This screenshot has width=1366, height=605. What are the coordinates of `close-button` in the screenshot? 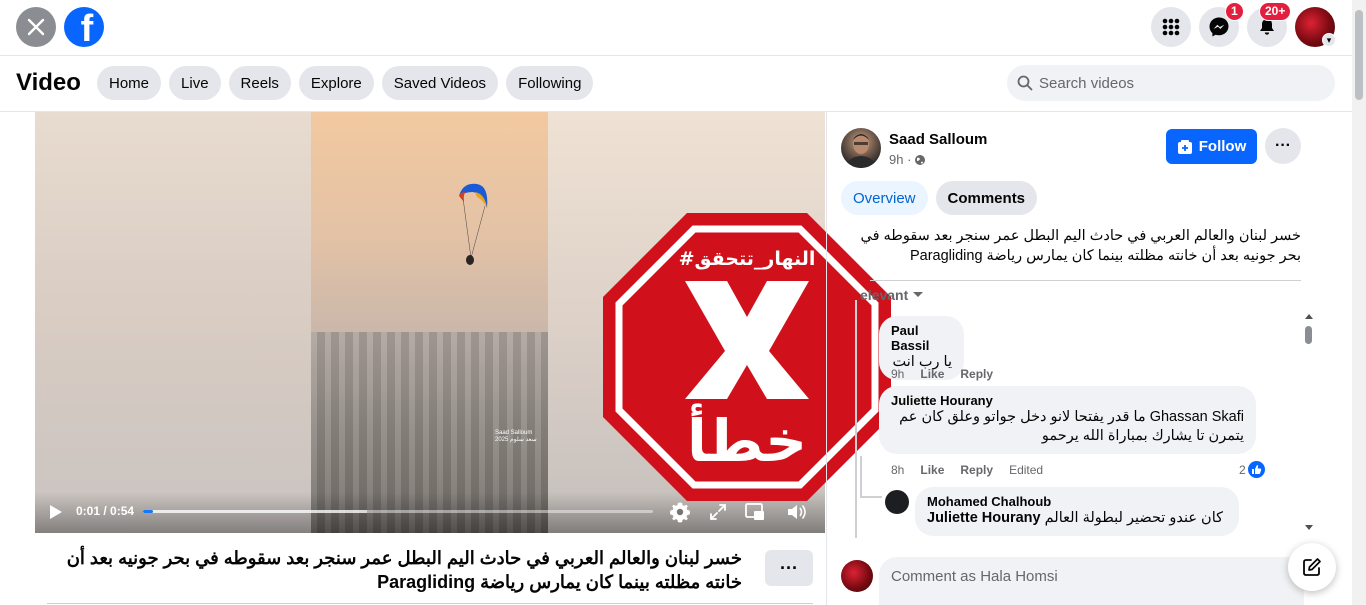 It's located at (36, 27).